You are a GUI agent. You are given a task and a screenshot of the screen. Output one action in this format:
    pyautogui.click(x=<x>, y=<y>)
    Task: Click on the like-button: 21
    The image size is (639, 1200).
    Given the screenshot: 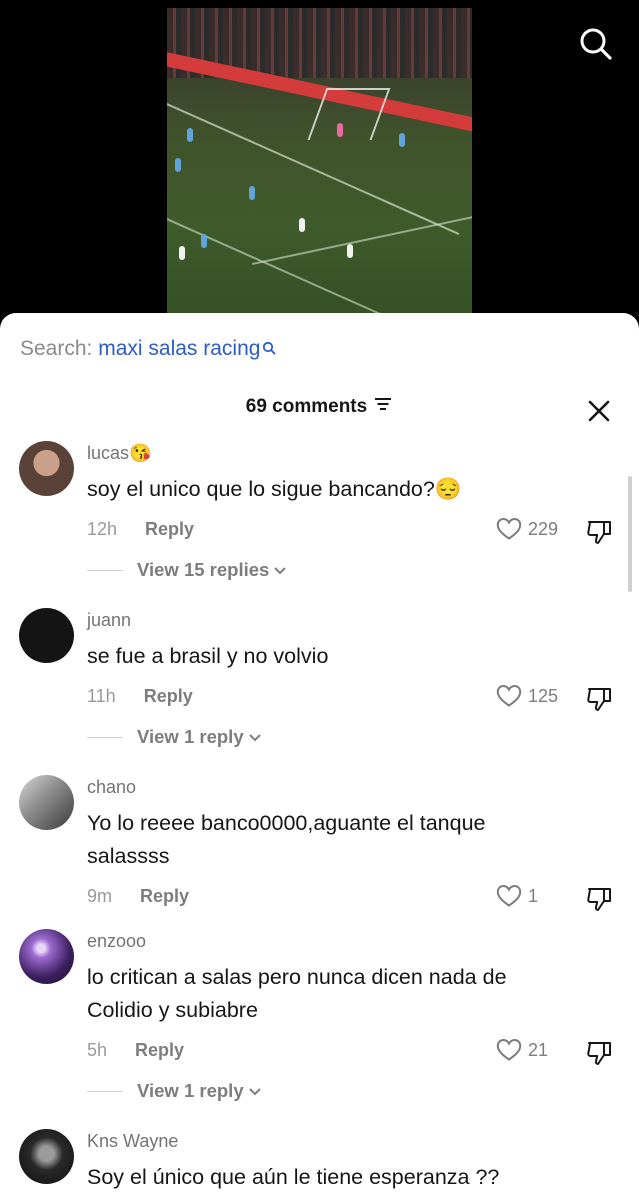 What is the action you would take?
    pyautogui.click(x=522, y=1050)
    